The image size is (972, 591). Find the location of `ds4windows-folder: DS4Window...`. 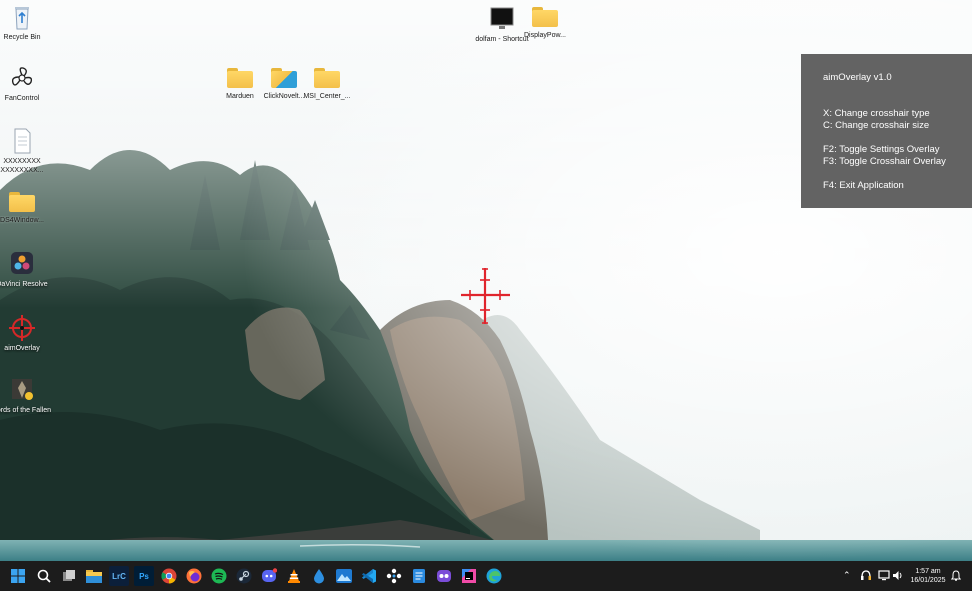

ds4windows-folder: DS4Window... is located at coordinates (26, 206).